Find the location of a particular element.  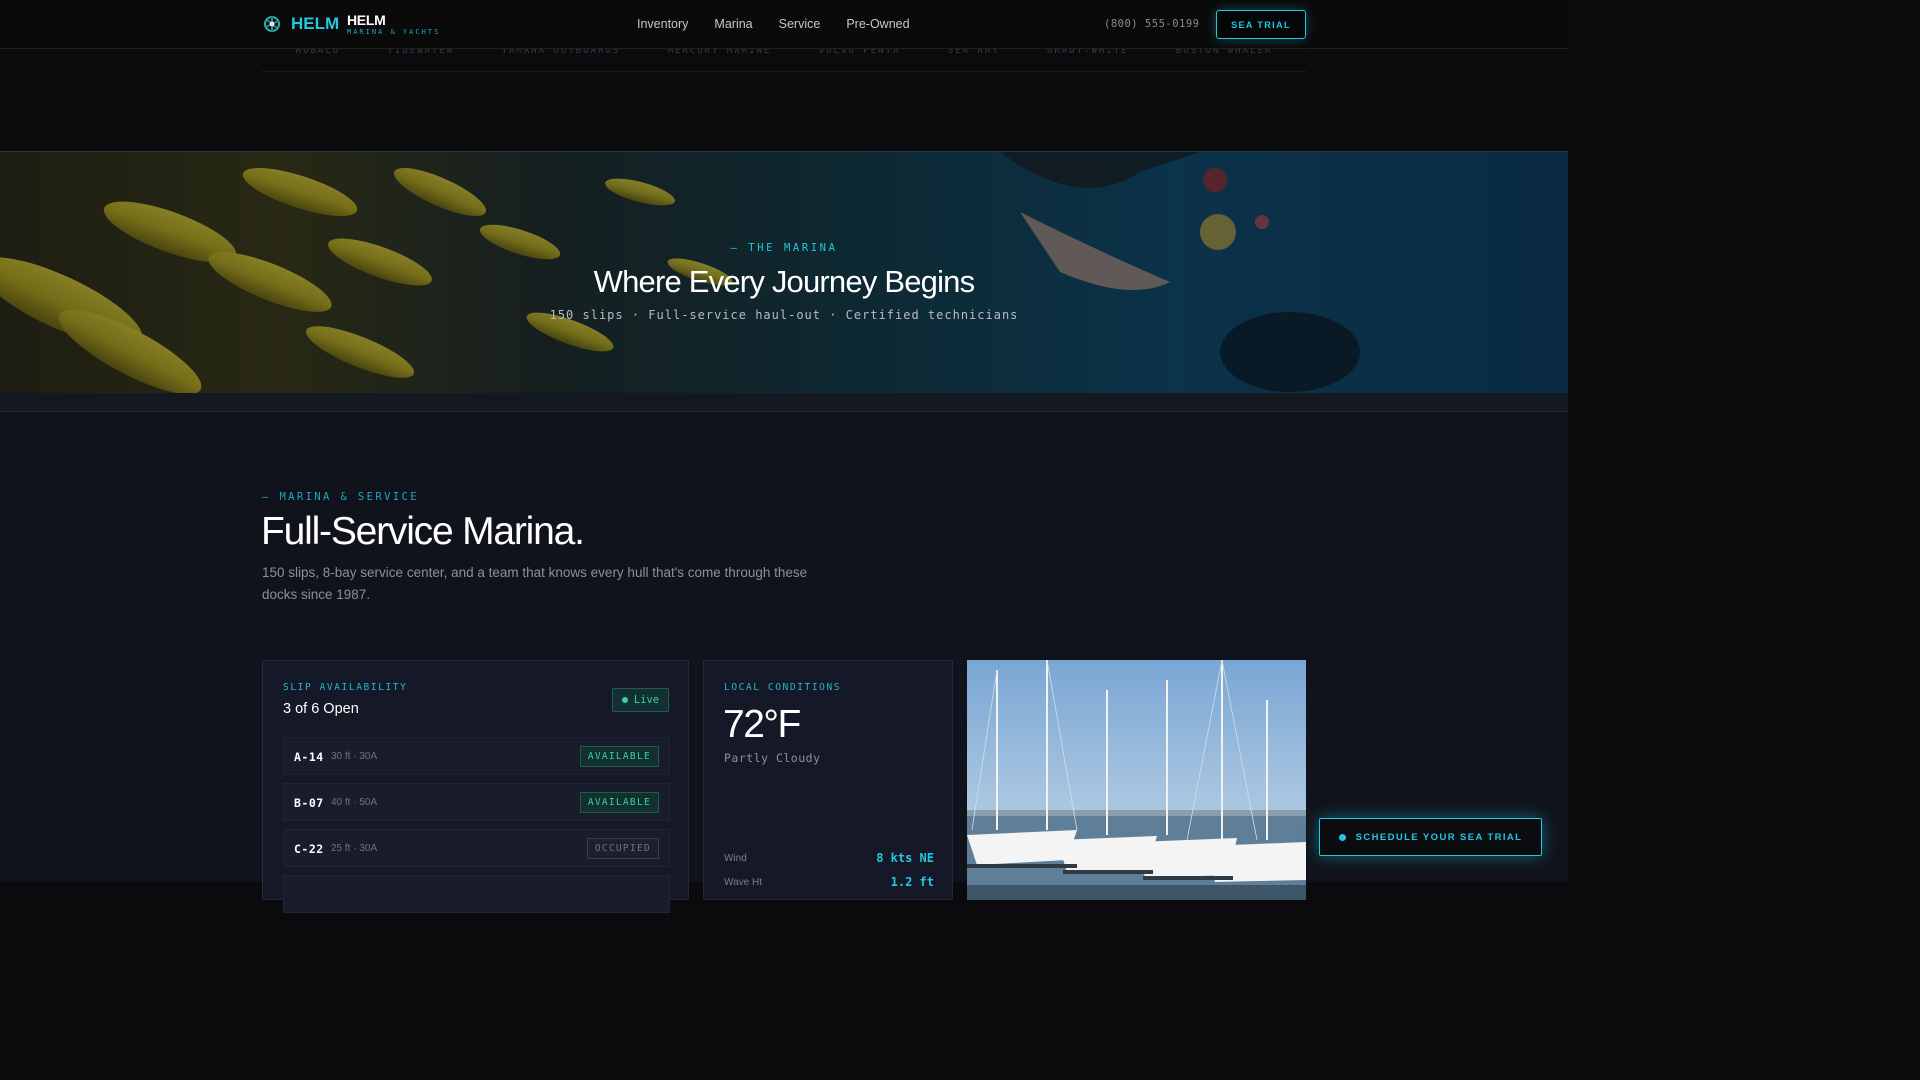

slip-row: A-14 30 ft · 30A AVAILABLE is located at coordinates (476, 756).